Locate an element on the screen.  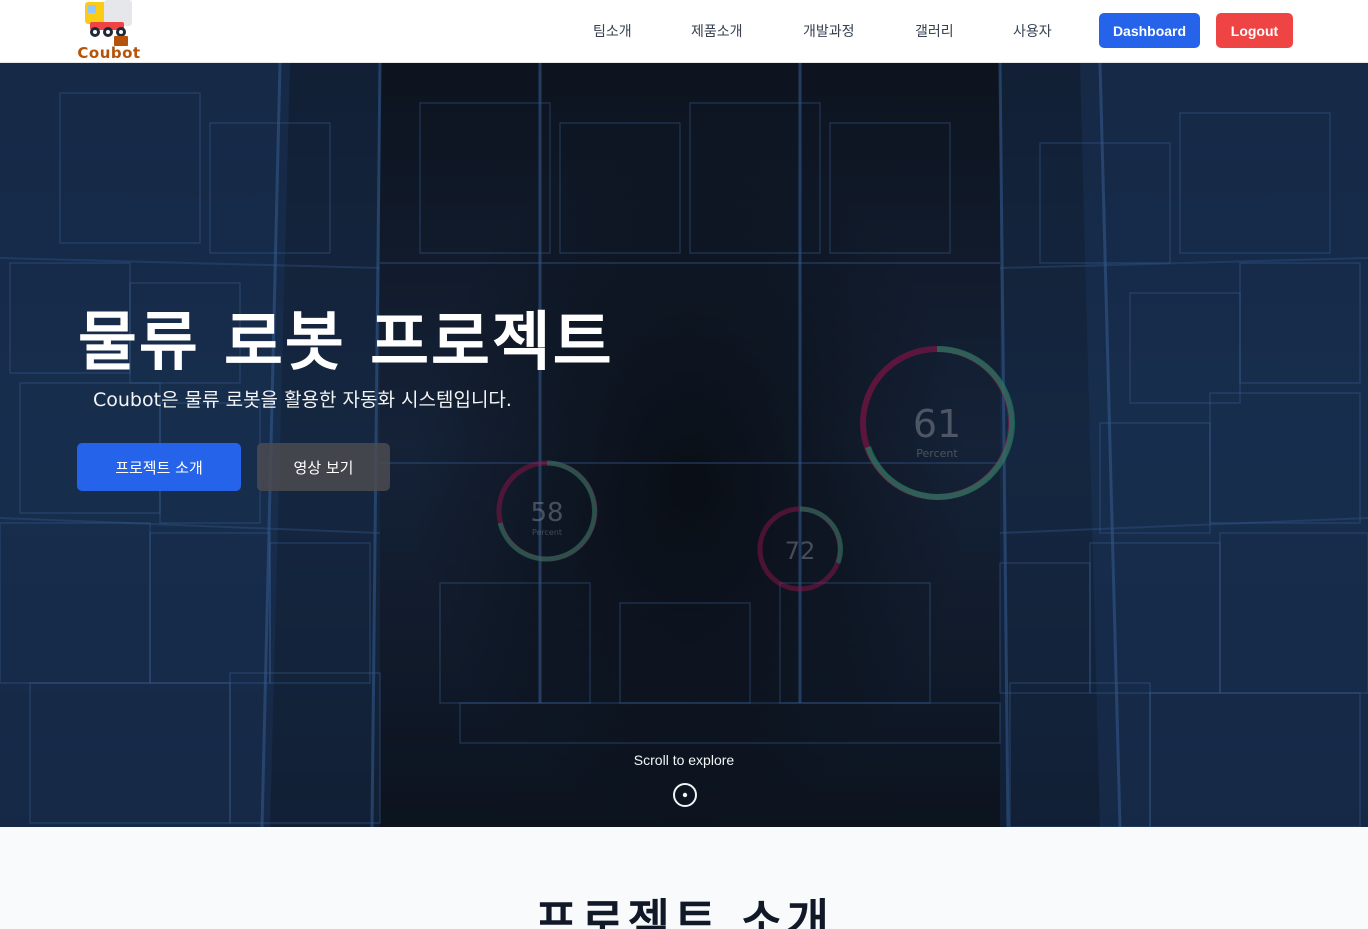
nav-link-team: 팀소개 is located at coordinates (612, 31).